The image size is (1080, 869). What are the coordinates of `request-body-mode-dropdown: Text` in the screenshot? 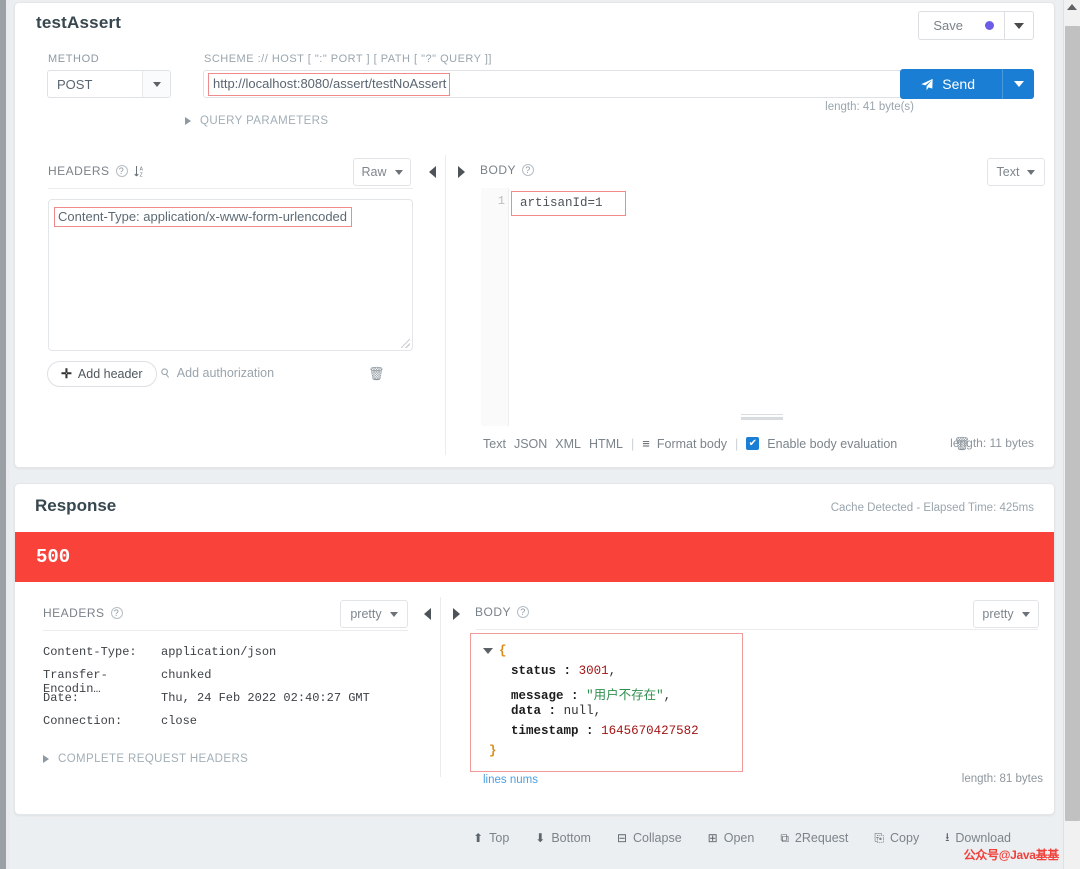 It's located at (1016, 172).